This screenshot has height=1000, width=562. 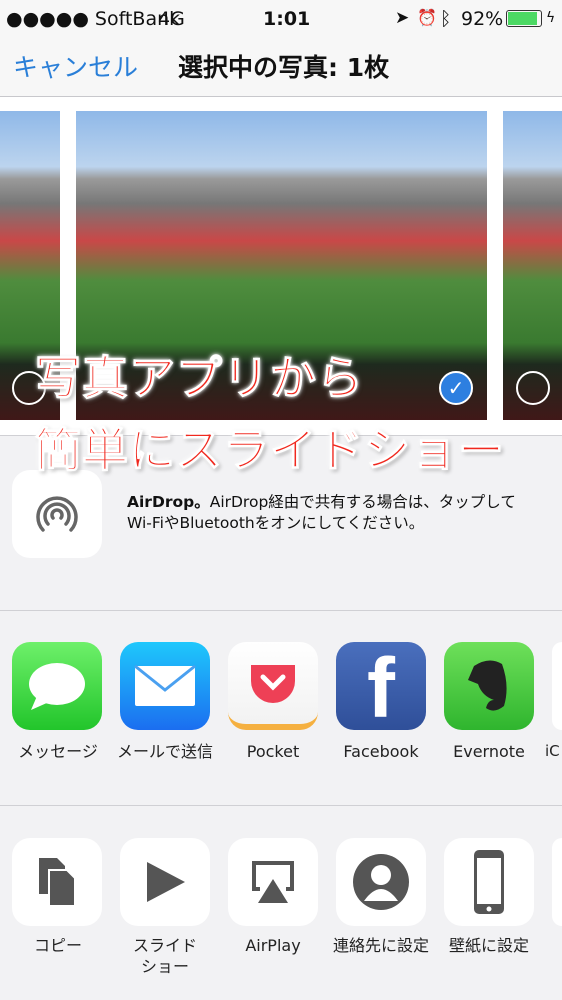 What do you see at coordinates (446, 19) in the screenshot?
I see `bluetooth-icon: ᛒ` at bounding box center [446, 19].